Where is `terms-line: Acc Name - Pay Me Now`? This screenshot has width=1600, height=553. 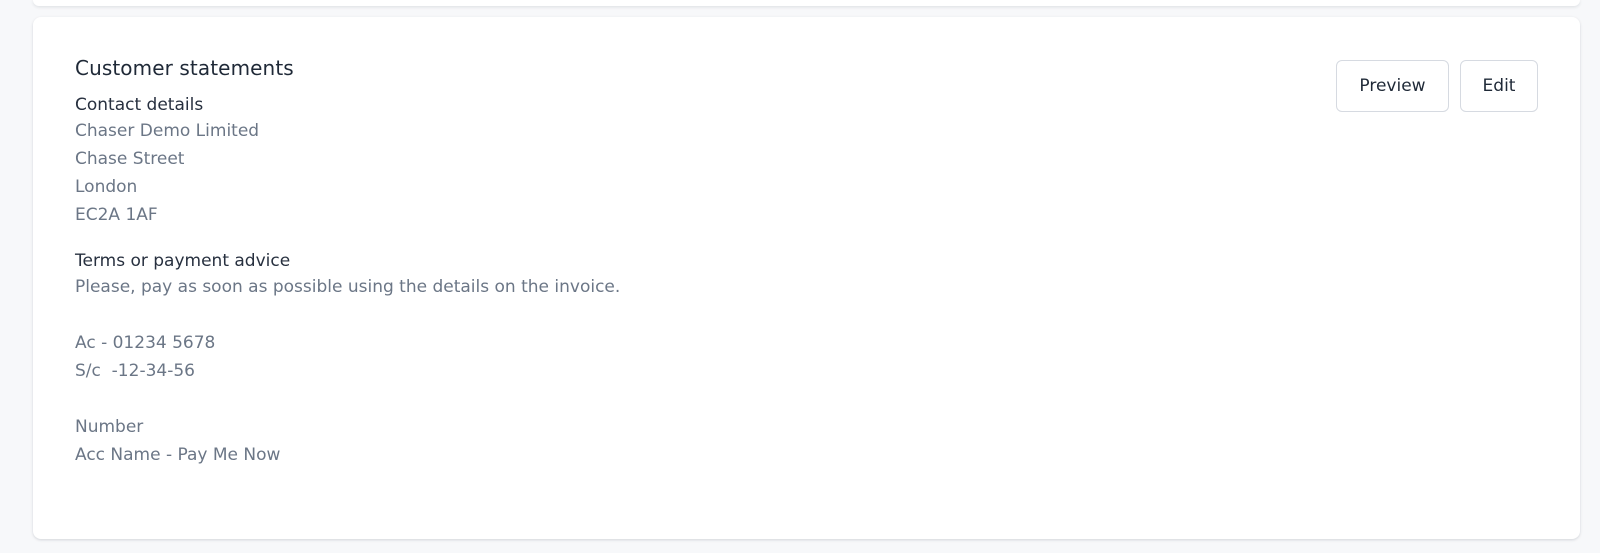
terms-line: Acc Name - Pay Me Now is located at coordinates (178, 455).